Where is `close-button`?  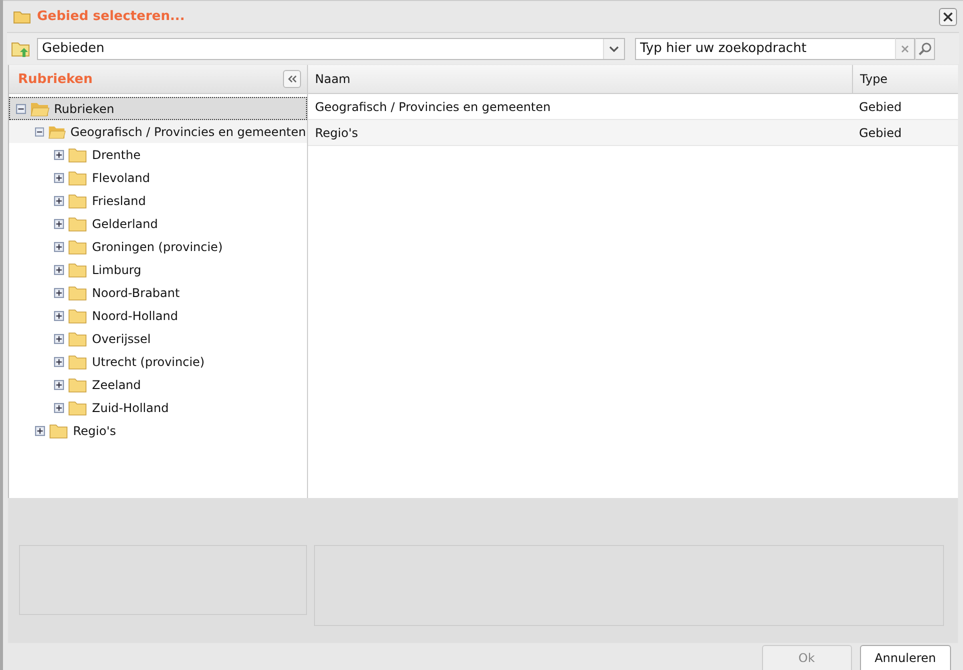
close-button is located at coordinates (948, 17).